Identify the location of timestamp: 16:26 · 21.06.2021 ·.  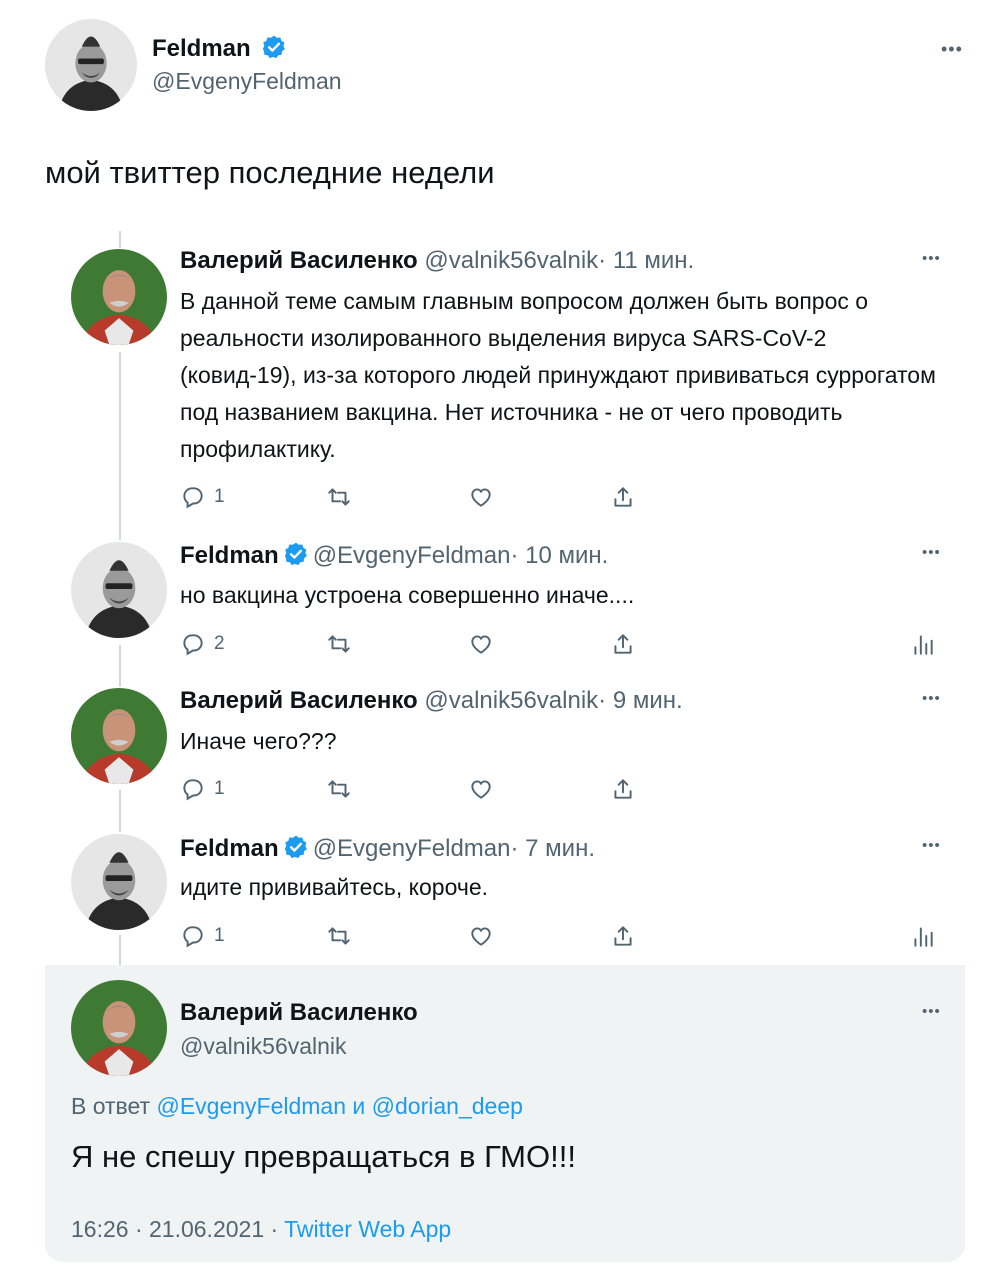
(174, 1229).